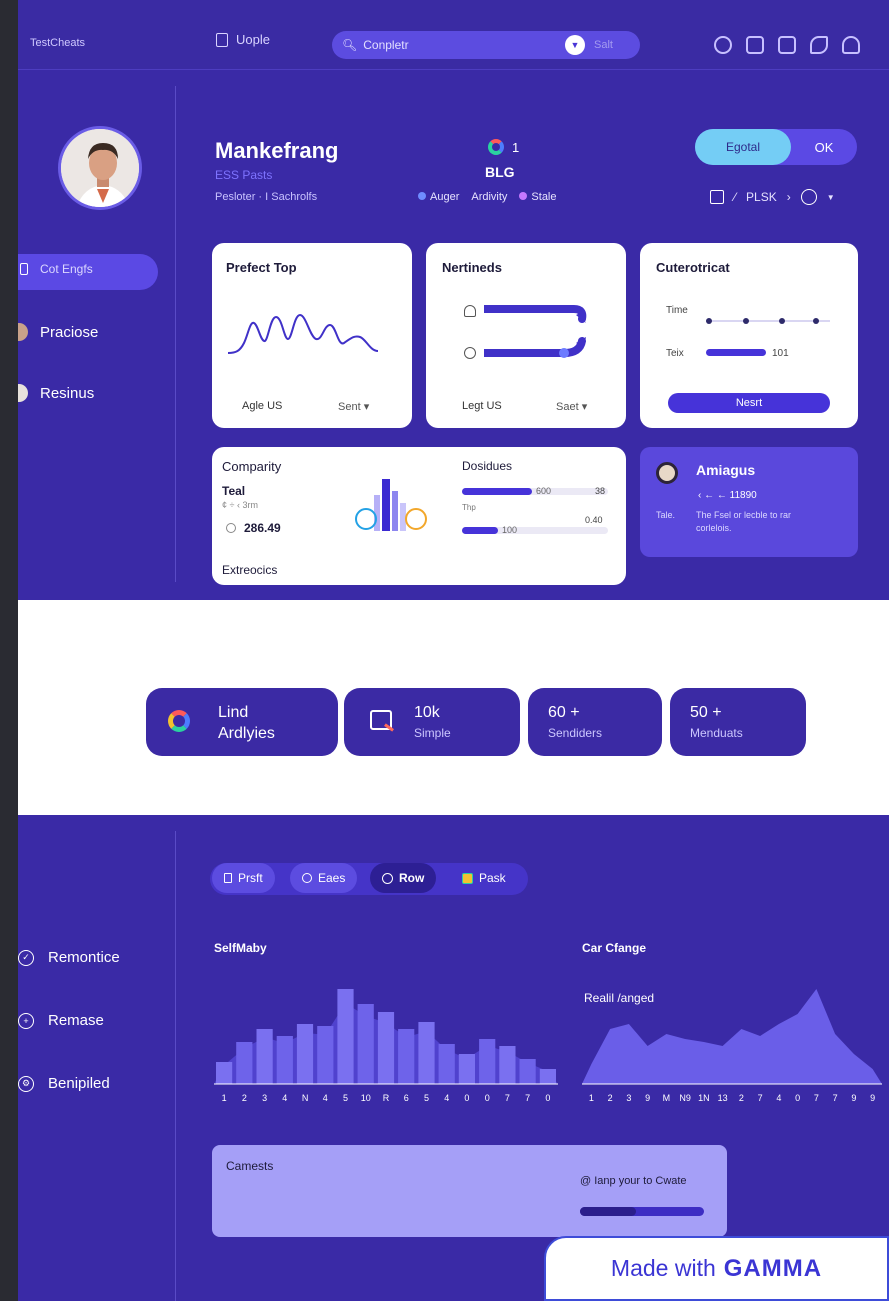  I want to click on breadcrumb-item: PLSK, so click(761, 197).